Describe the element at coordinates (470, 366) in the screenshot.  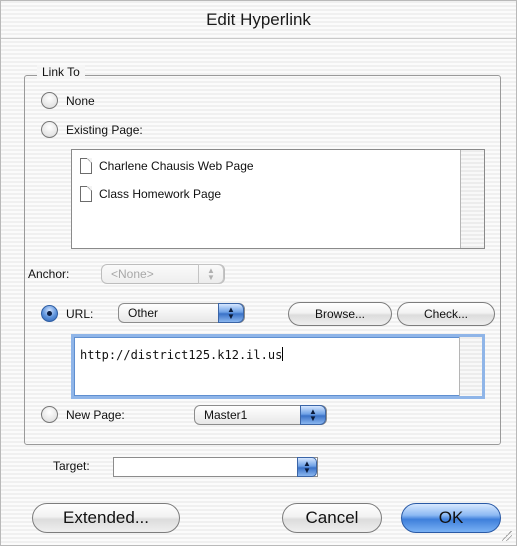
I see `url-scrollbar` at that location.